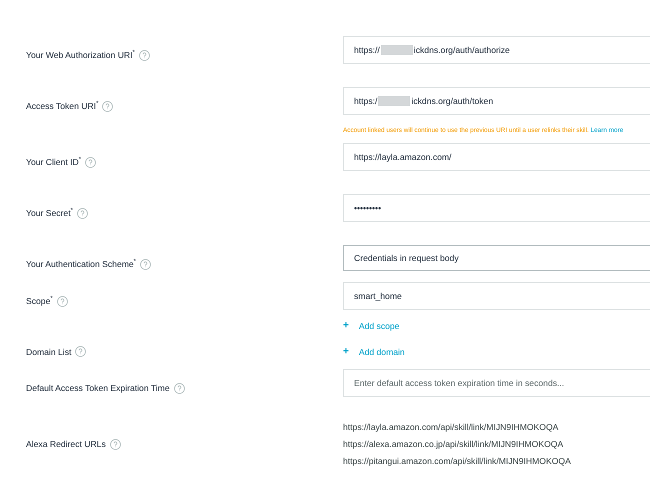 The height and width of the screenshot is (500, 650). Describe the element at coordinates (81, 264) in the screenshot. I see `field-label: Your Authentication Scheme$^{*}$` at that location.